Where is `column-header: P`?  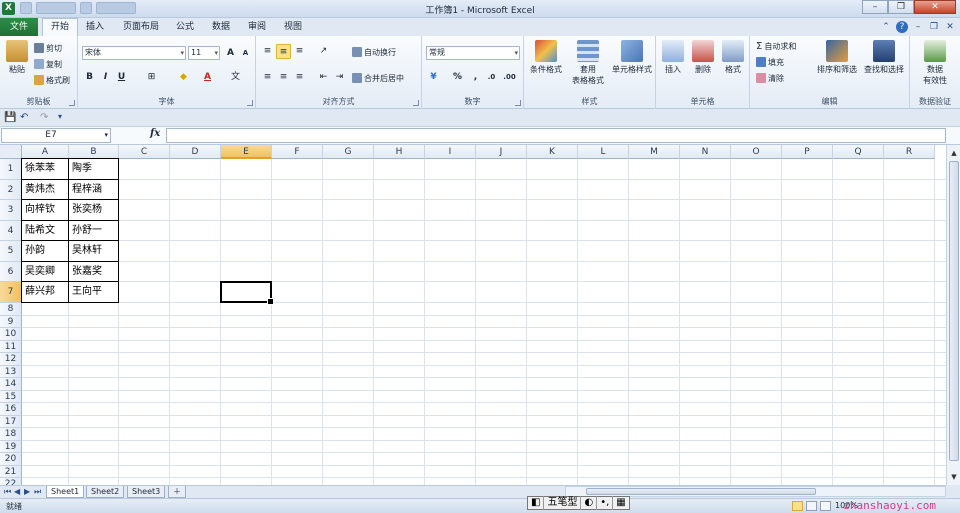 column-header: P is located at coordinates (807, 152).